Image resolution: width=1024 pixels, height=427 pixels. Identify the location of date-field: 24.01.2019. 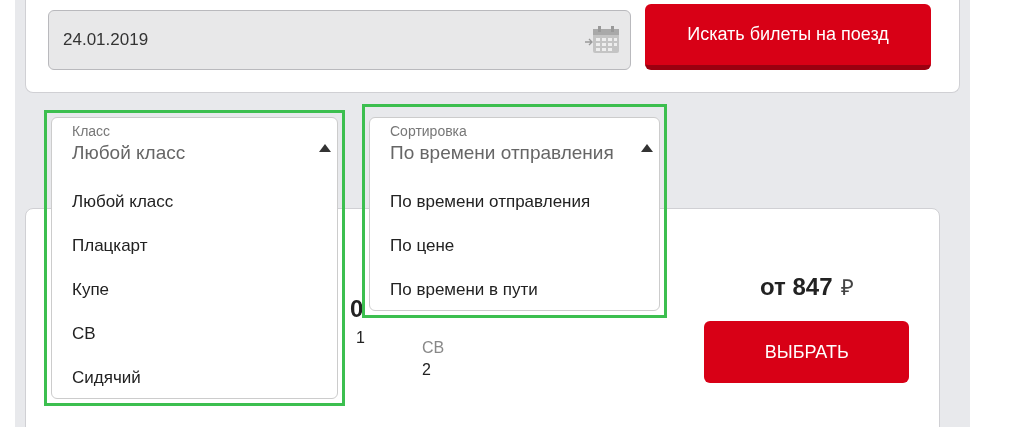
(339, 40).